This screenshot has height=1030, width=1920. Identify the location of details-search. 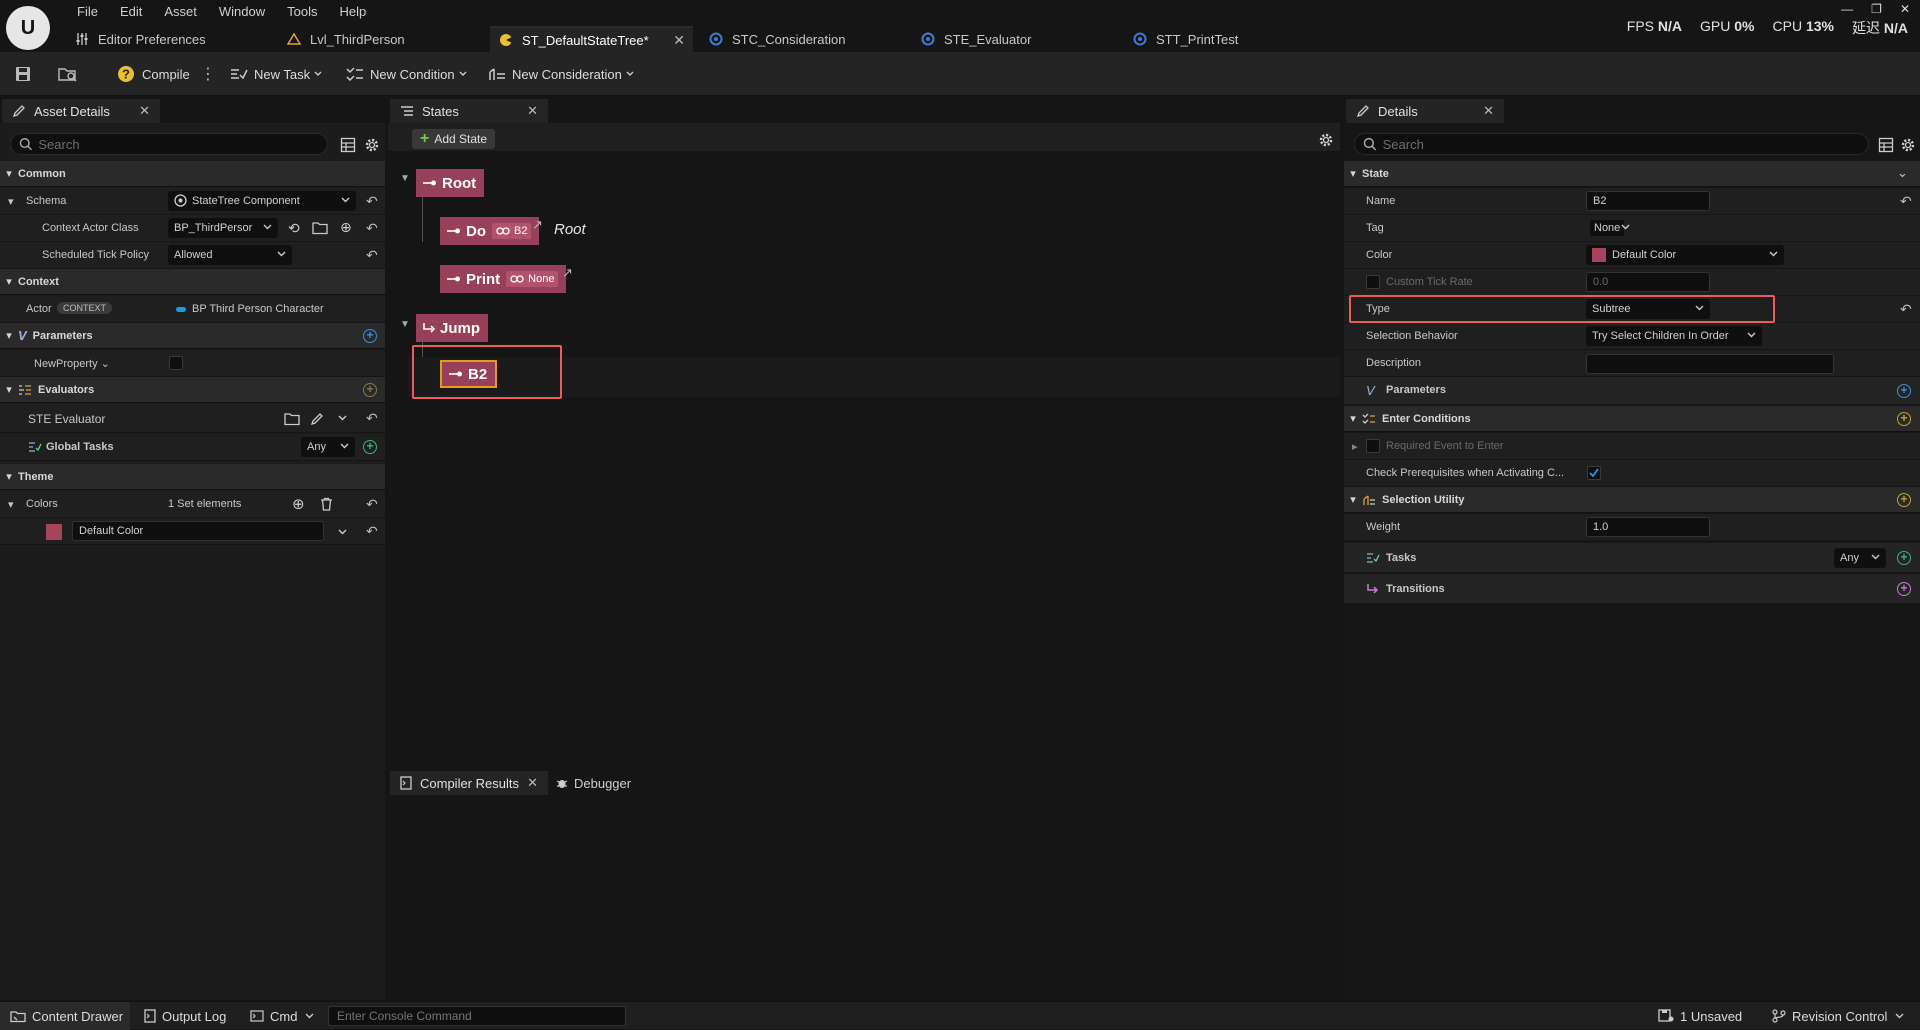
(1611, 144).